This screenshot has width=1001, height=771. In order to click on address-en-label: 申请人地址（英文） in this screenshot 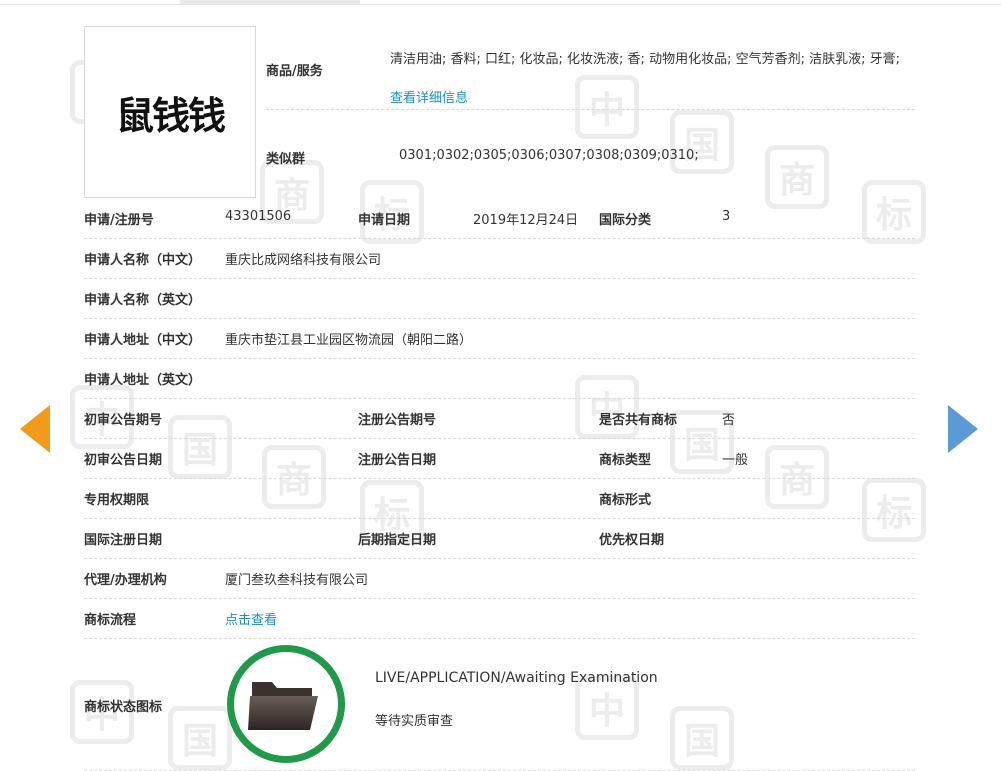, I will do `click(143, 380)`.